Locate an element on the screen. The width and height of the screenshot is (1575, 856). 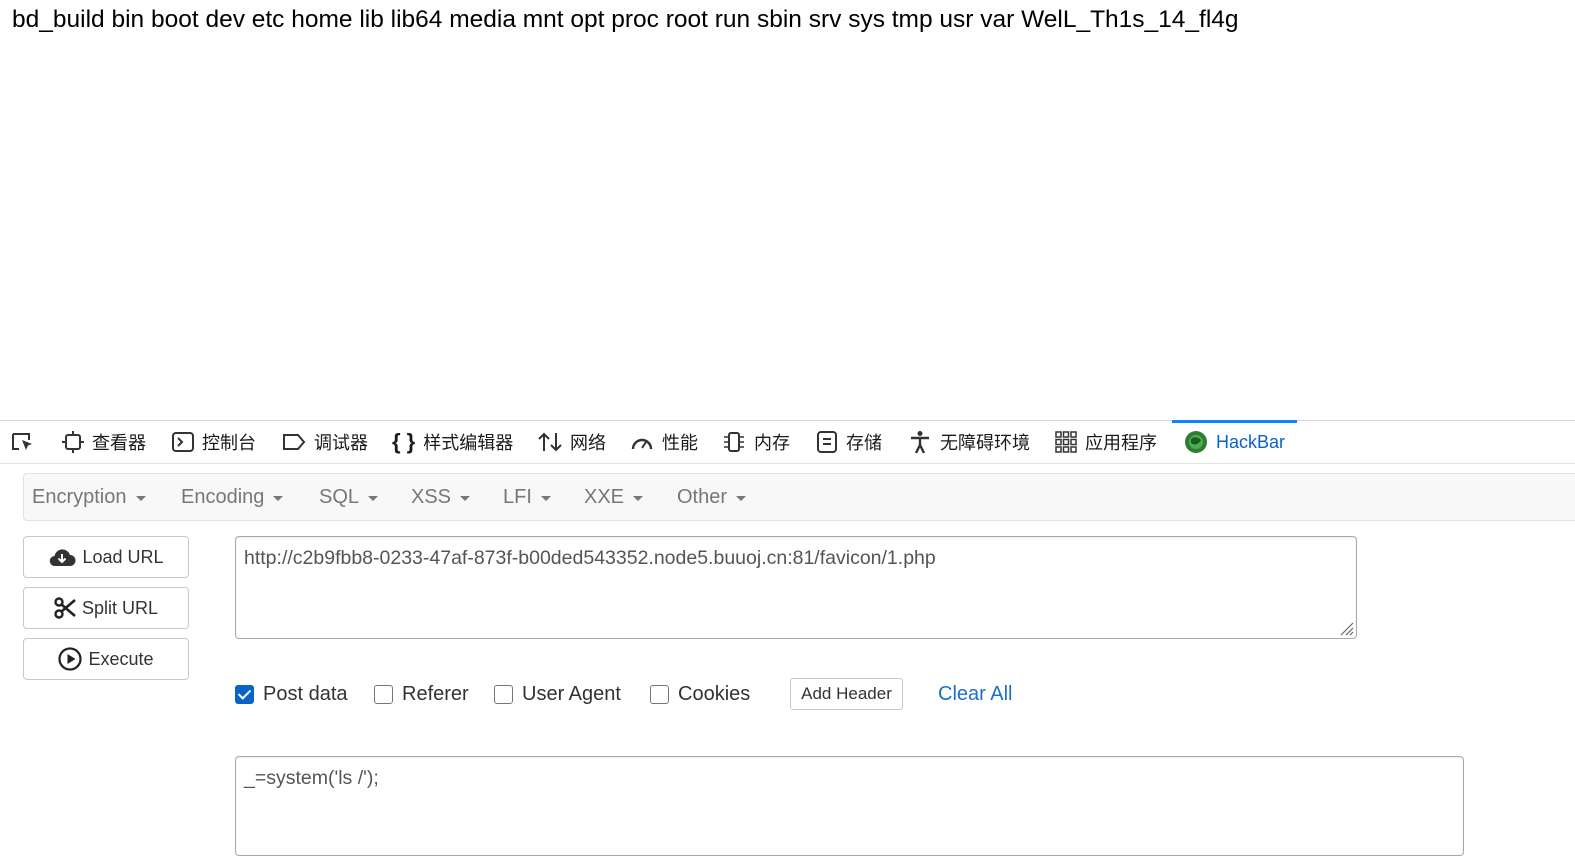
tab-inspector: 查看器 is located at coordinates (104, 442).